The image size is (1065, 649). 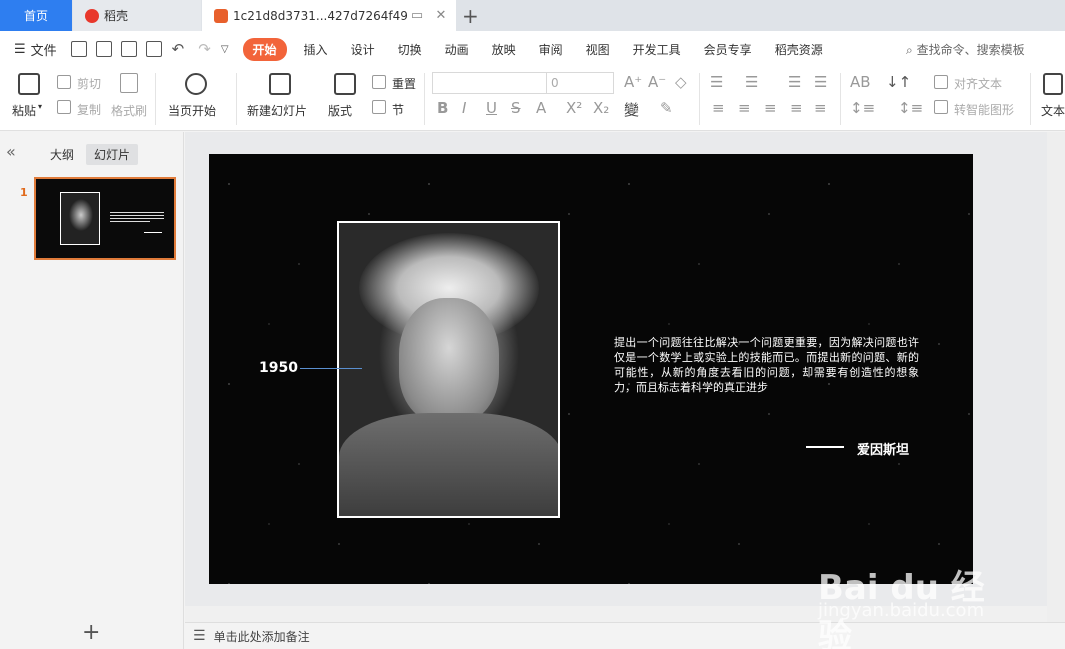 I want to click on menu-animation: 动画, so click(x=457, y=49).